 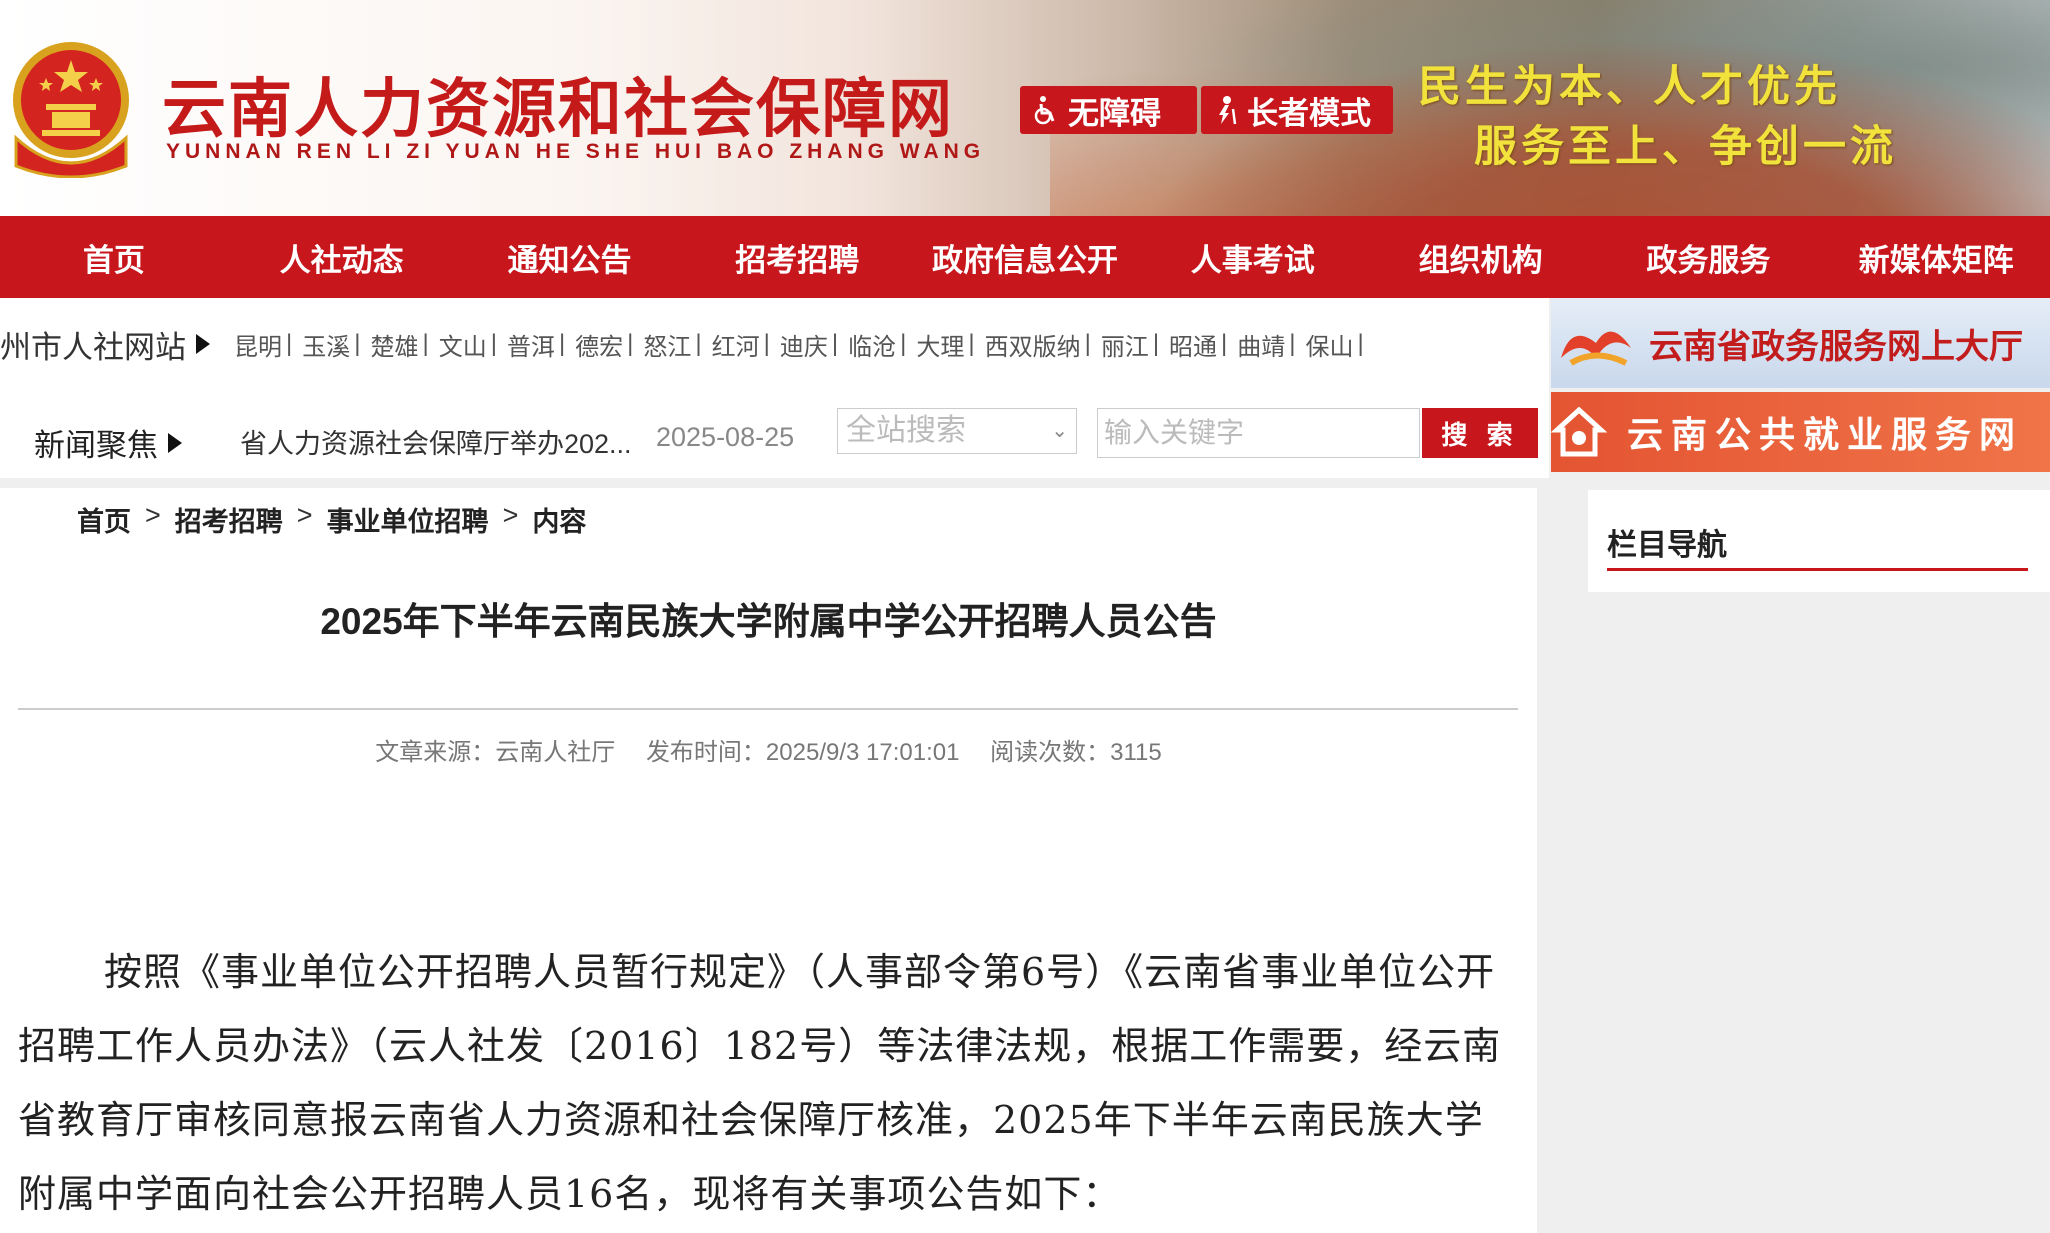 What do you see at coordinates (114, 257) in the screenshot?
I see `nav-item-home: 首页` at bounding box center [114, 257].